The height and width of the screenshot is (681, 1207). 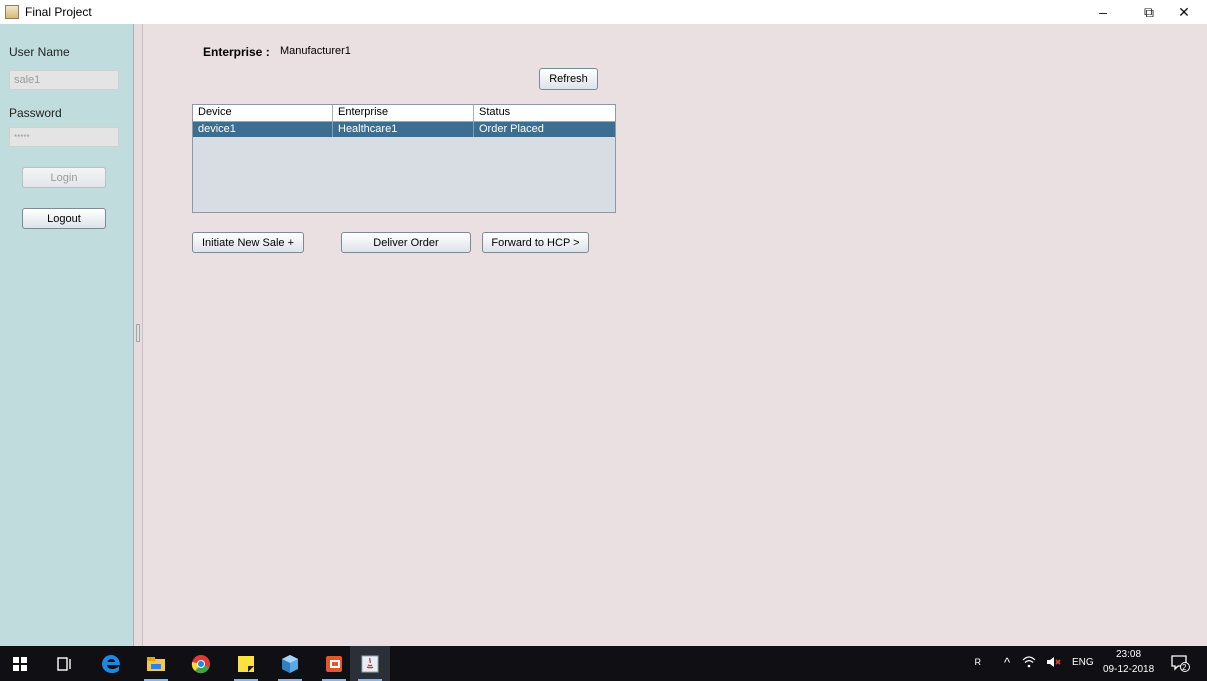 What do you see at coordinates (64, 137) in the screenshot?
I see `password-field: *****` at bounding box center [64, 137].